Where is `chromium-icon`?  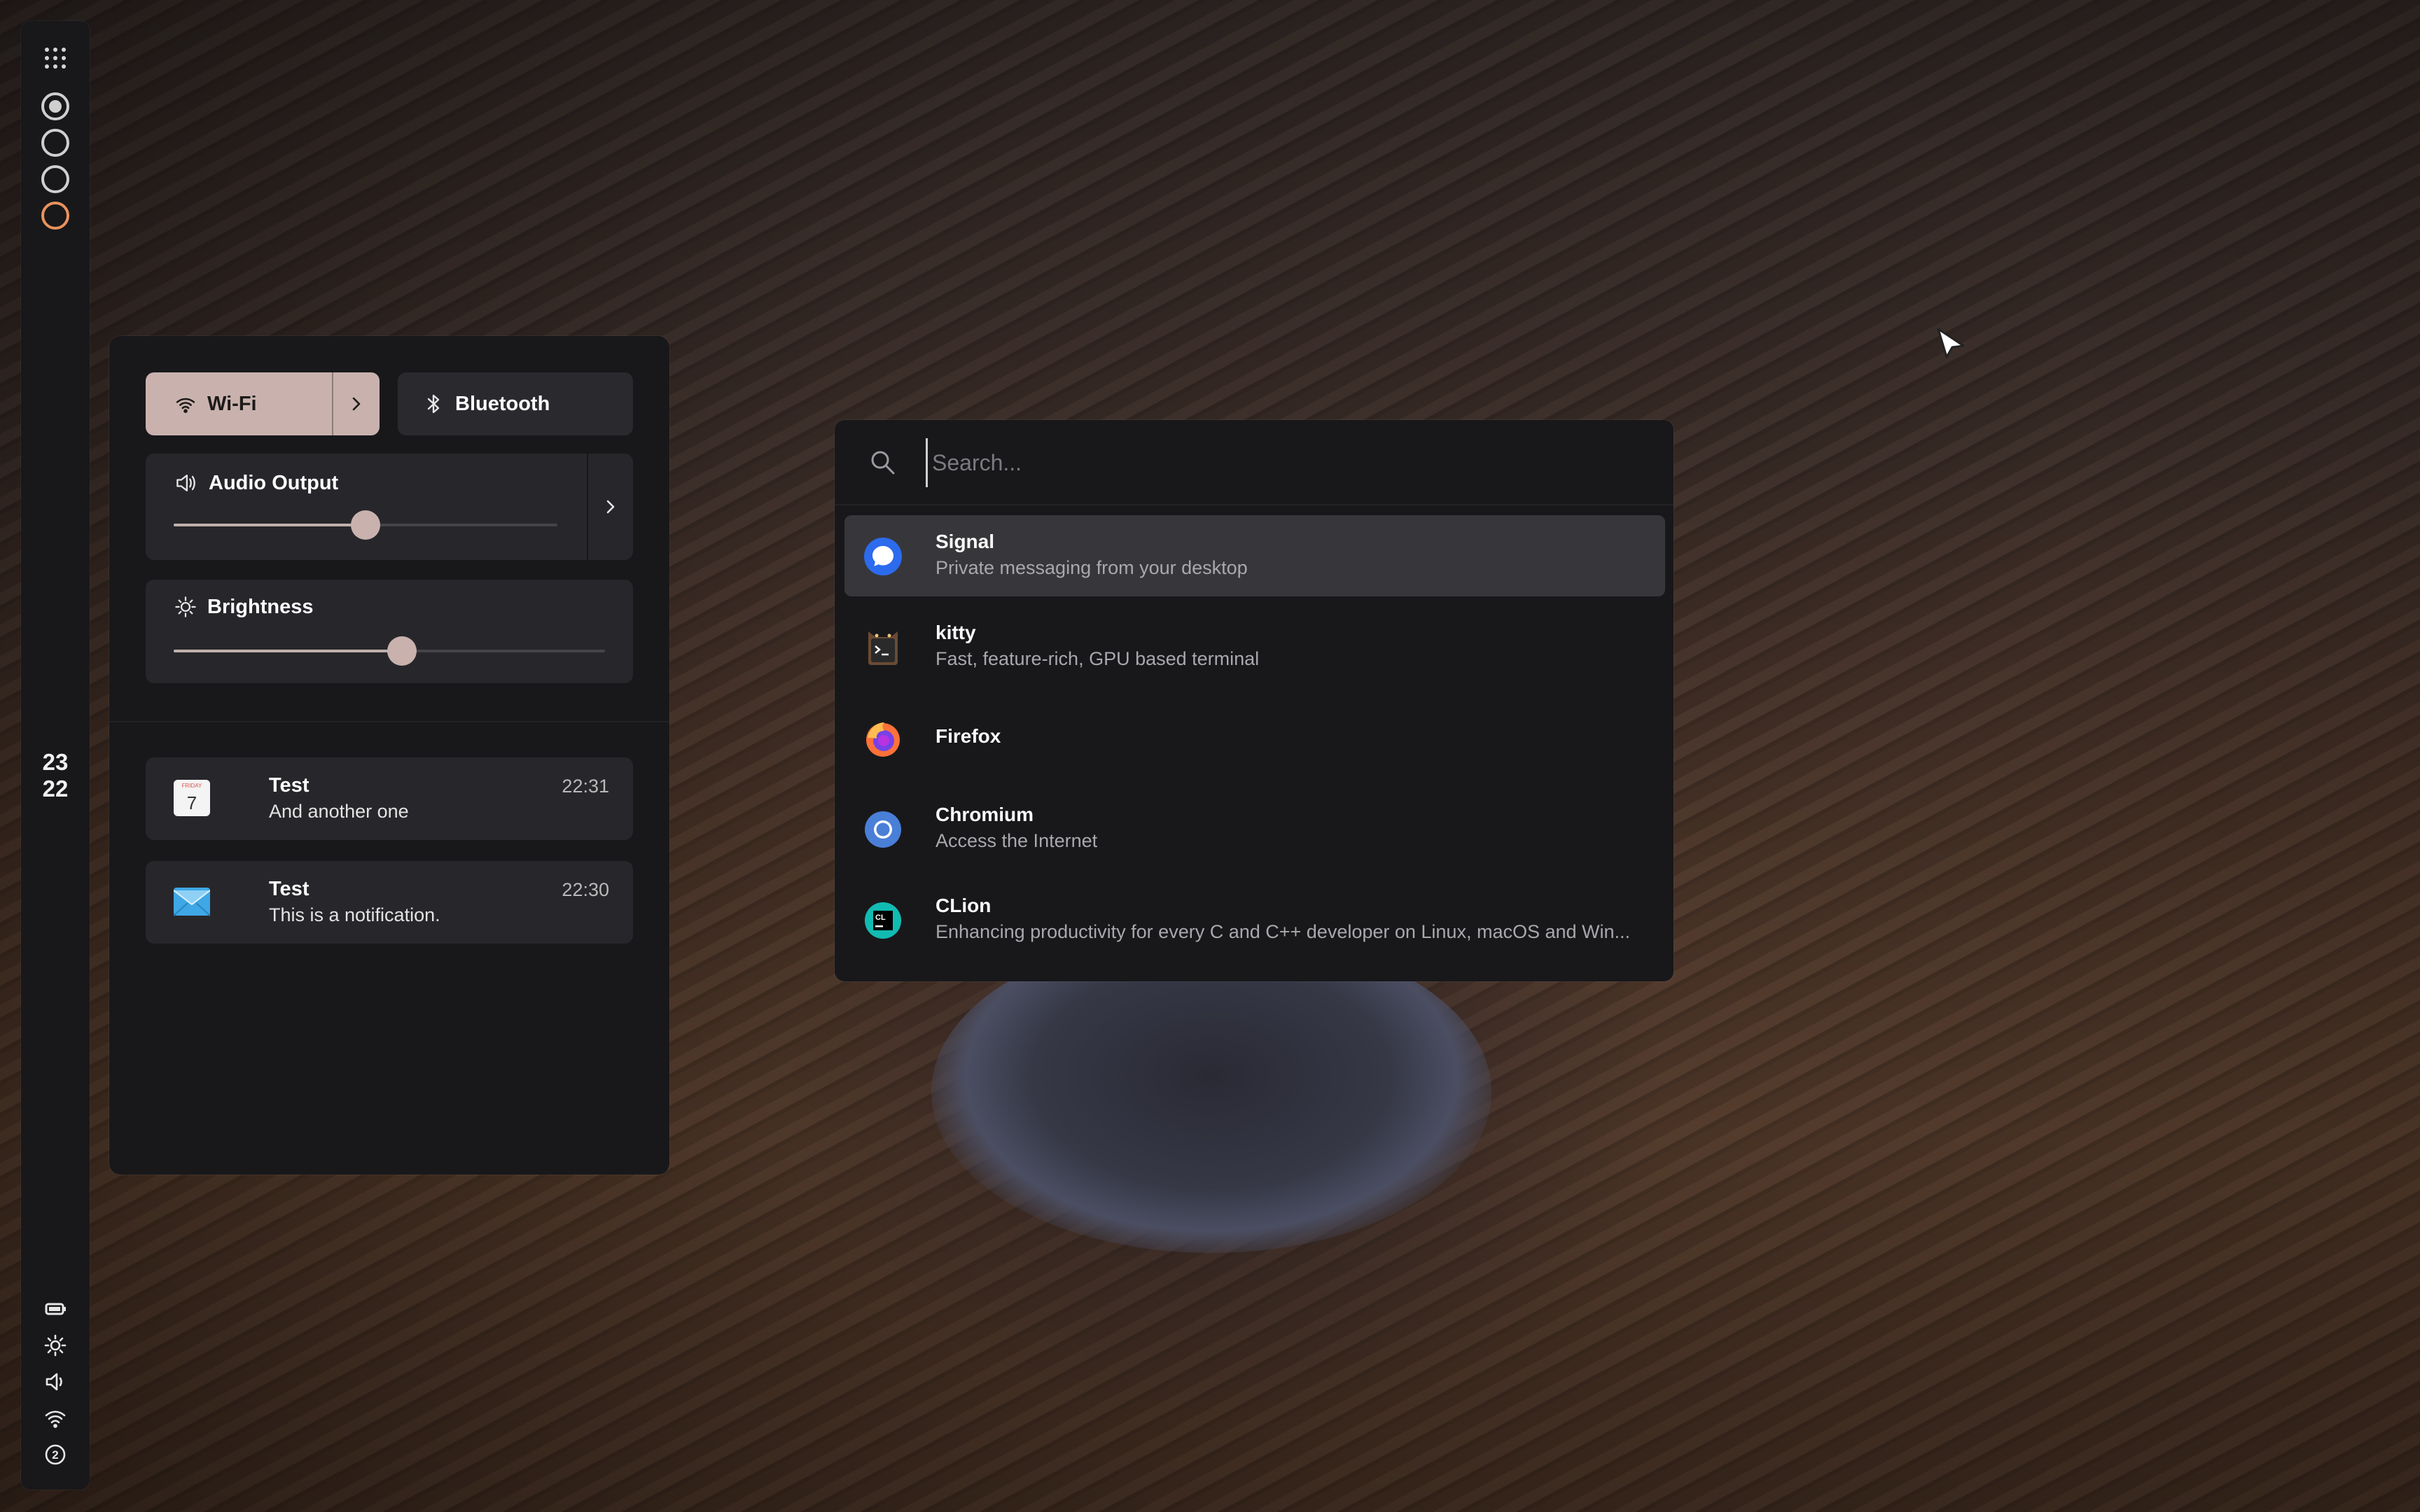
chromium-icon is located at coordinates (883, 829).